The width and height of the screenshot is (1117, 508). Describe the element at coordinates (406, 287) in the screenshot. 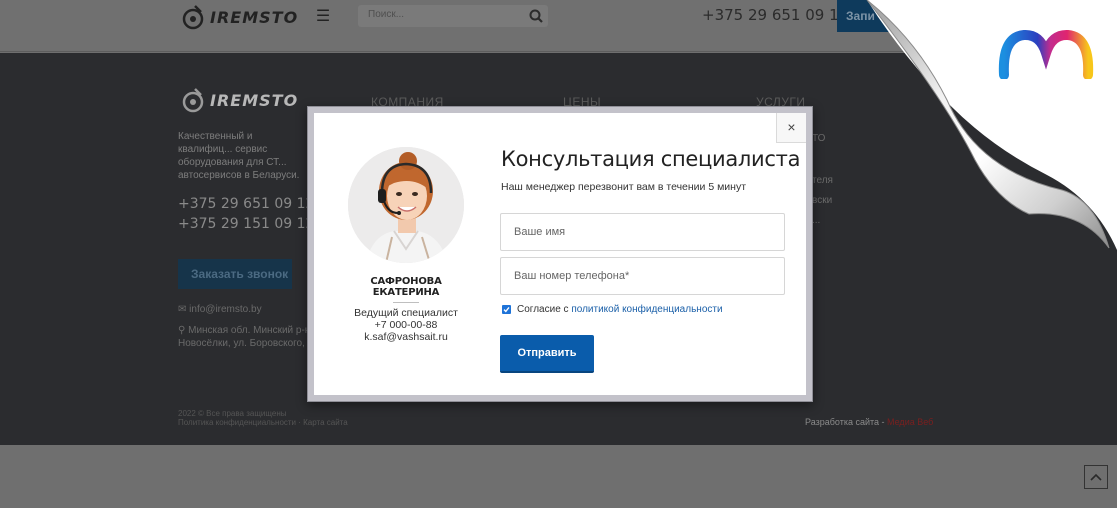

I see `specialist-name: САФРОНОВА ЕКАТЕРИНА` at that location.